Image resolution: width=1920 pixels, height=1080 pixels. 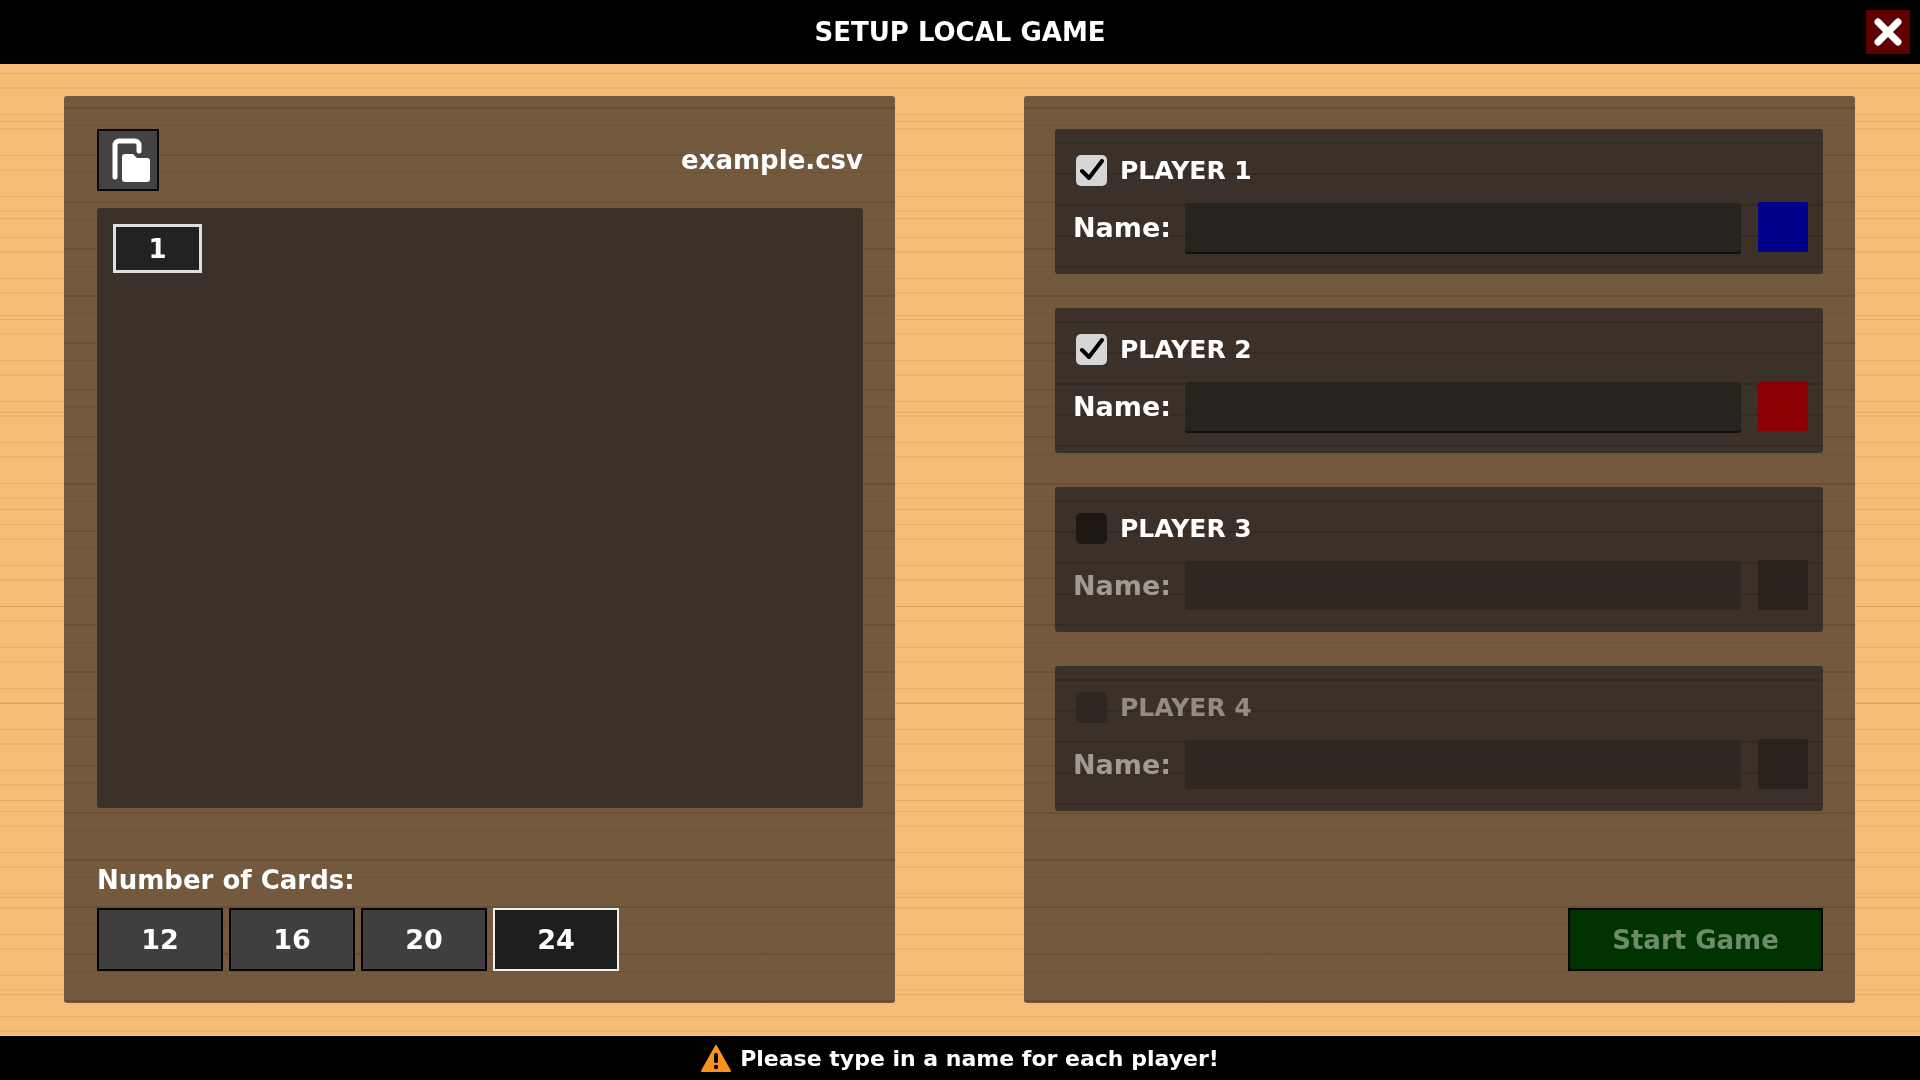 I want to click on close-button, so click(x=1888, y=32).